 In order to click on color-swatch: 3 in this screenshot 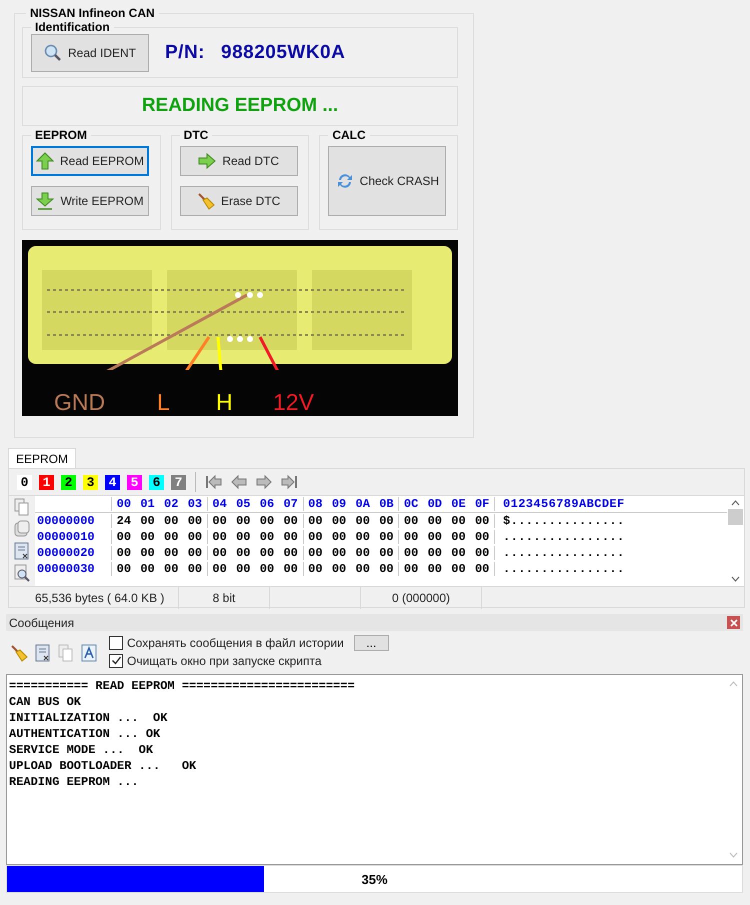, I will do `click(90, 482)`.